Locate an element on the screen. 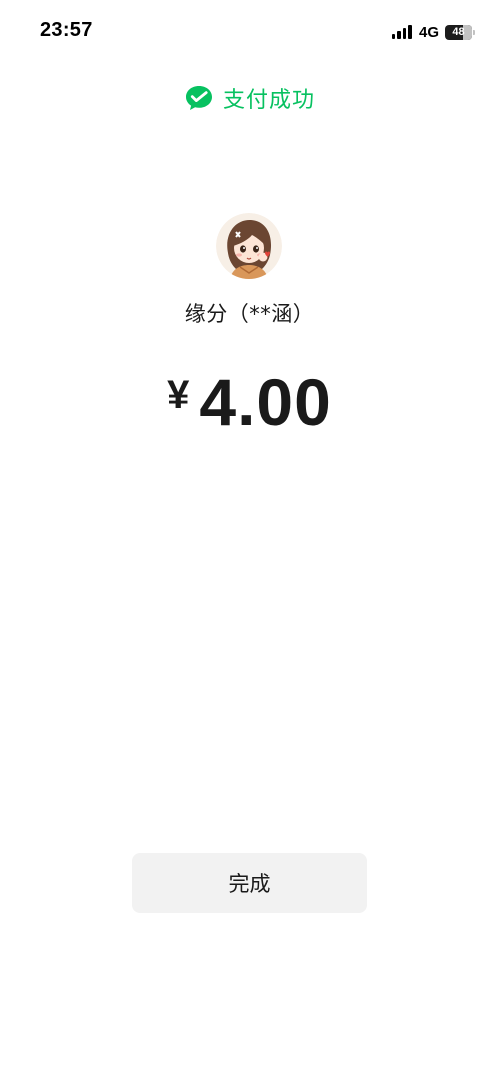 Image resolution: width=499 pixels, height=1080 pixels. battery-icon: 48 is located at coordinates (460, 32).